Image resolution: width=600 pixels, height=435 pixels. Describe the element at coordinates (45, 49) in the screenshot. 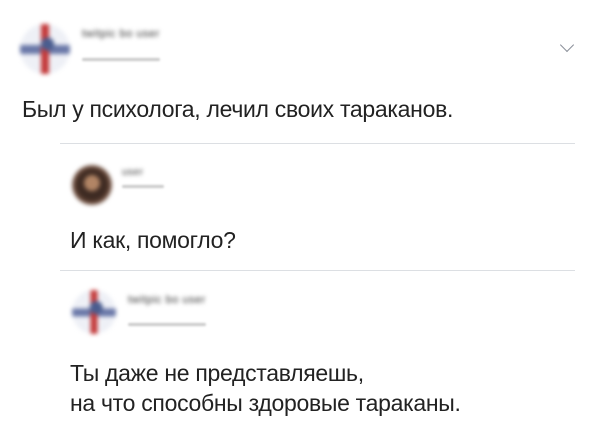

I see `author-avatar` at that location.